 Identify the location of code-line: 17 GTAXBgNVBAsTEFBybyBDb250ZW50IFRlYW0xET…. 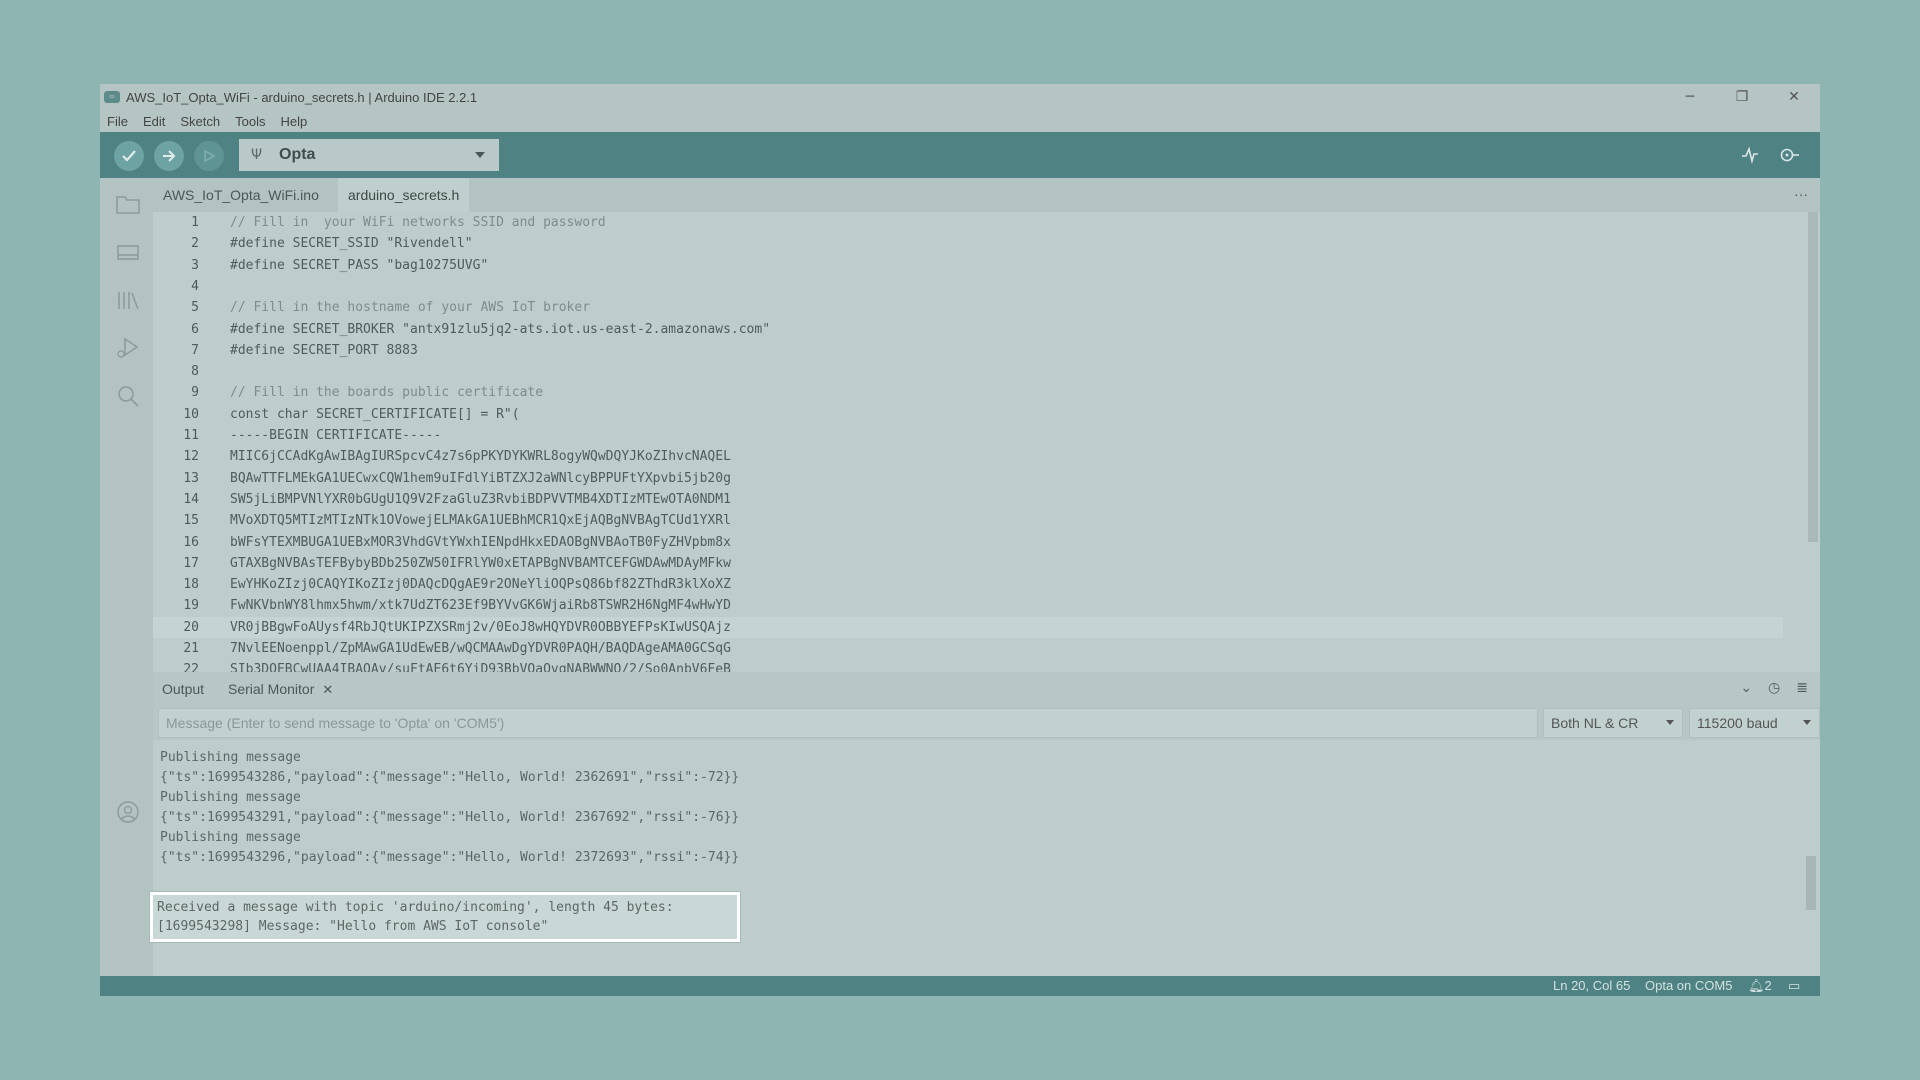
(968, 563).